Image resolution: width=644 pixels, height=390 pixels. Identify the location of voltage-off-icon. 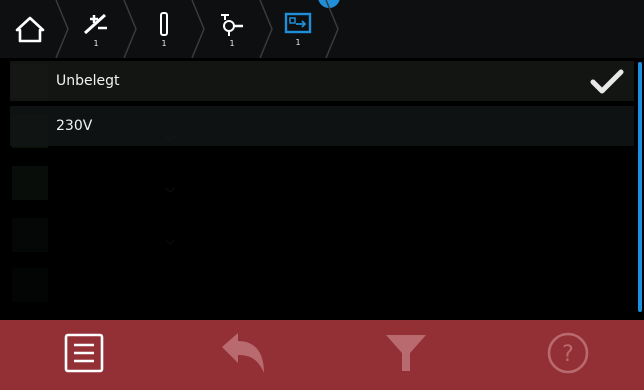
(96, 24).